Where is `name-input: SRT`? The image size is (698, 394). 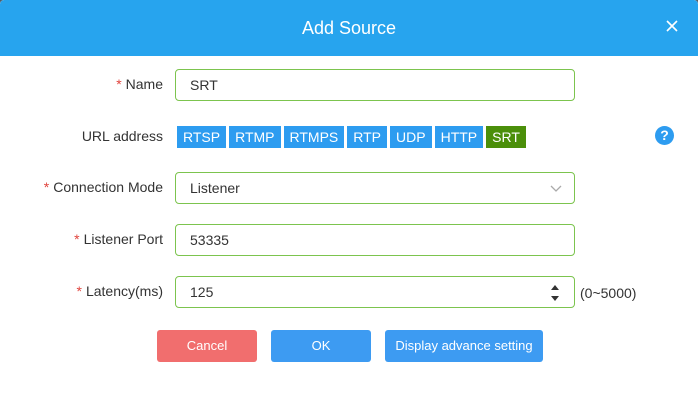 name-input: SRT is located at coordinates (375, 85).